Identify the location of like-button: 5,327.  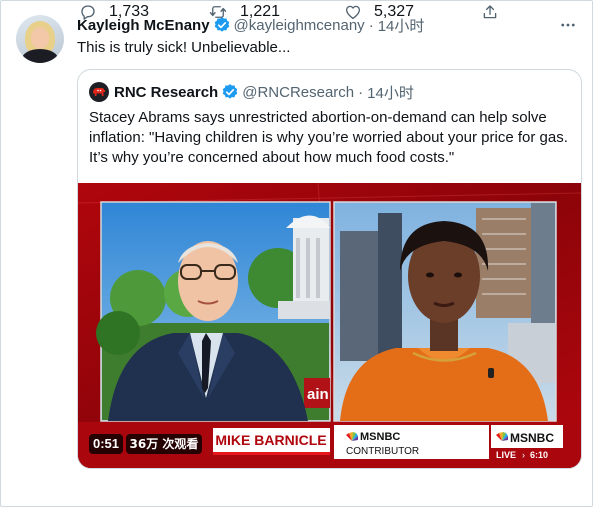
(379, 12).